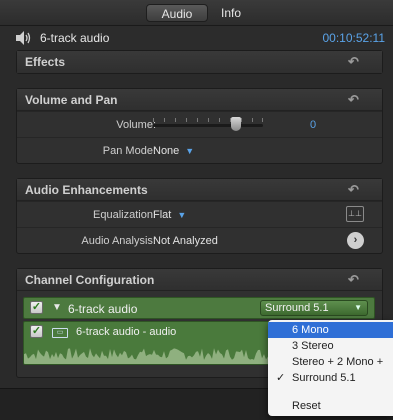  Describe the element at coordinates (57, 307) in the screenshot. I see `disclosure-triangle-icon: ▼` at that location.